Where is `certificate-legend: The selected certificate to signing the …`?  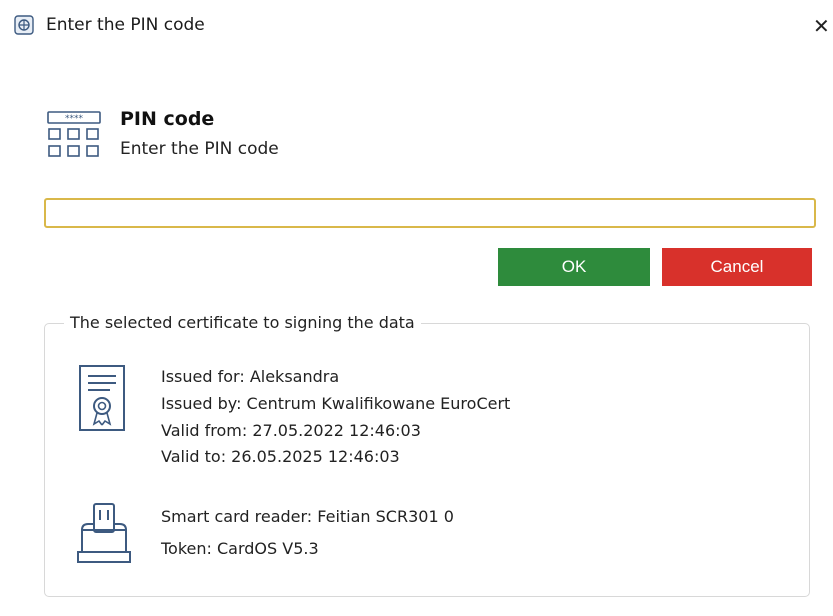 certificate-legend: The selected certificate to signing the … is located at coordinates (242, 322).